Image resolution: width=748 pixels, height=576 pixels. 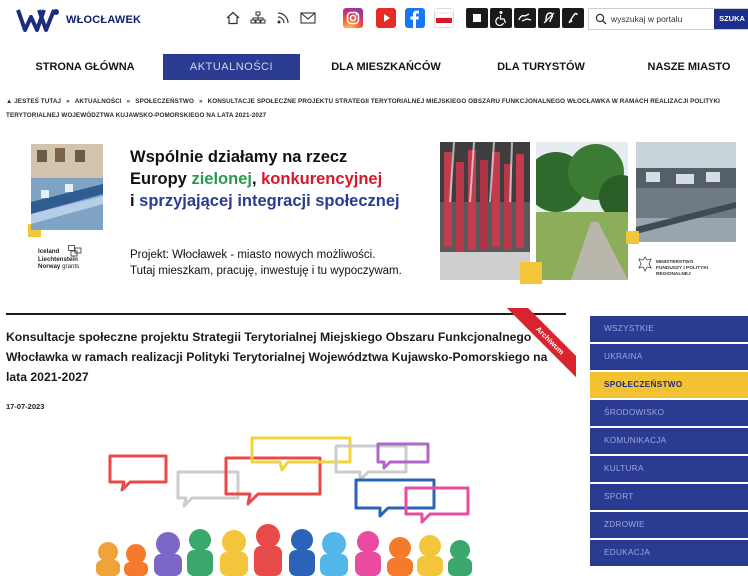 What do you see at coordinates (386, 18) in the screenshot?
I see `youtube-icon` at bounding box center [386, 18].